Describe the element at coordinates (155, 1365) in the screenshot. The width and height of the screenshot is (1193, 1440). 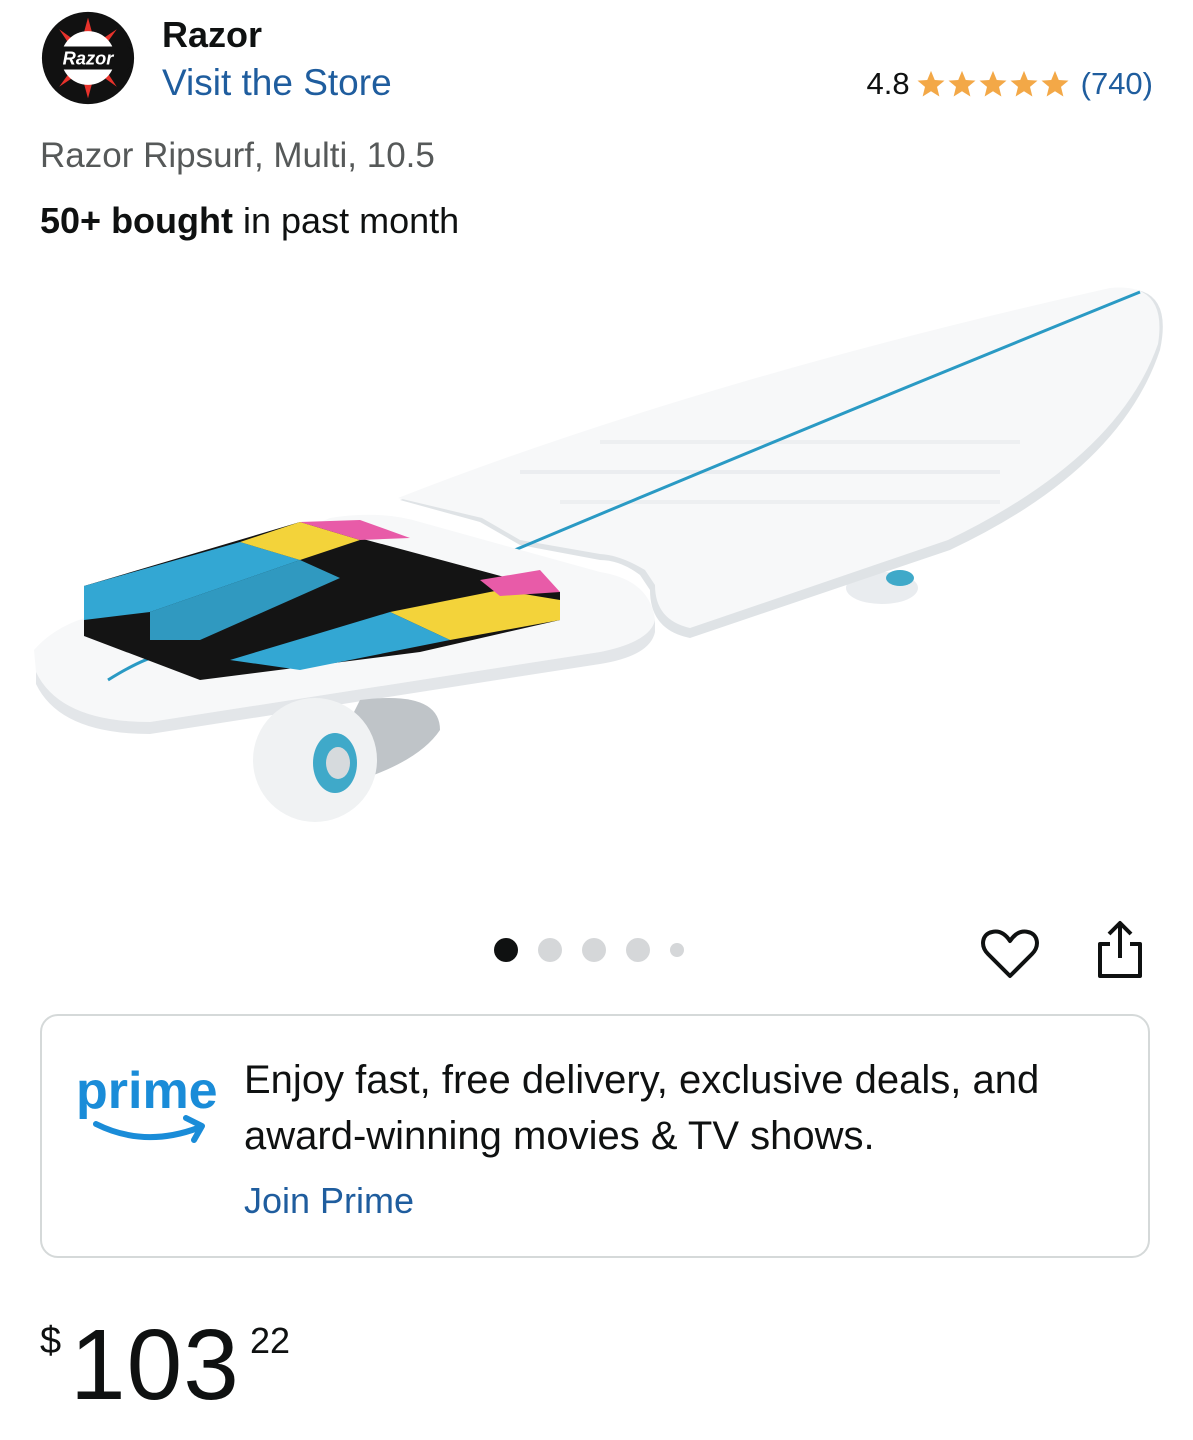
I see `price-whole: 103` at that location.